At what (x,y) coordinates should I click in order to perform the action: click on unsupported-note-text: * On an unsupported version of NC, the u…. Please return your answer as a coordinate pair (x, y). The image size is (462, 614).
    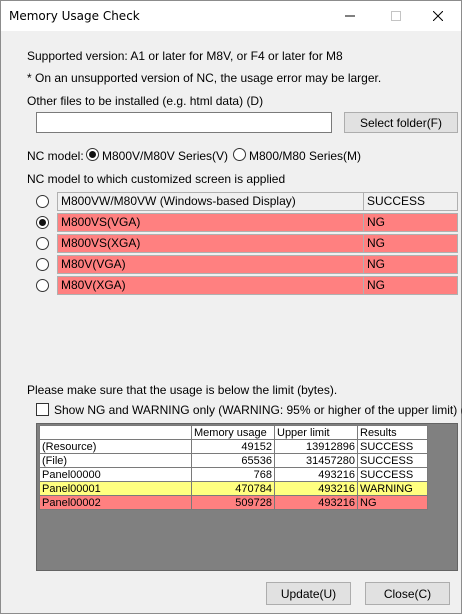
    Looking at the image, I should click on (204, 78).